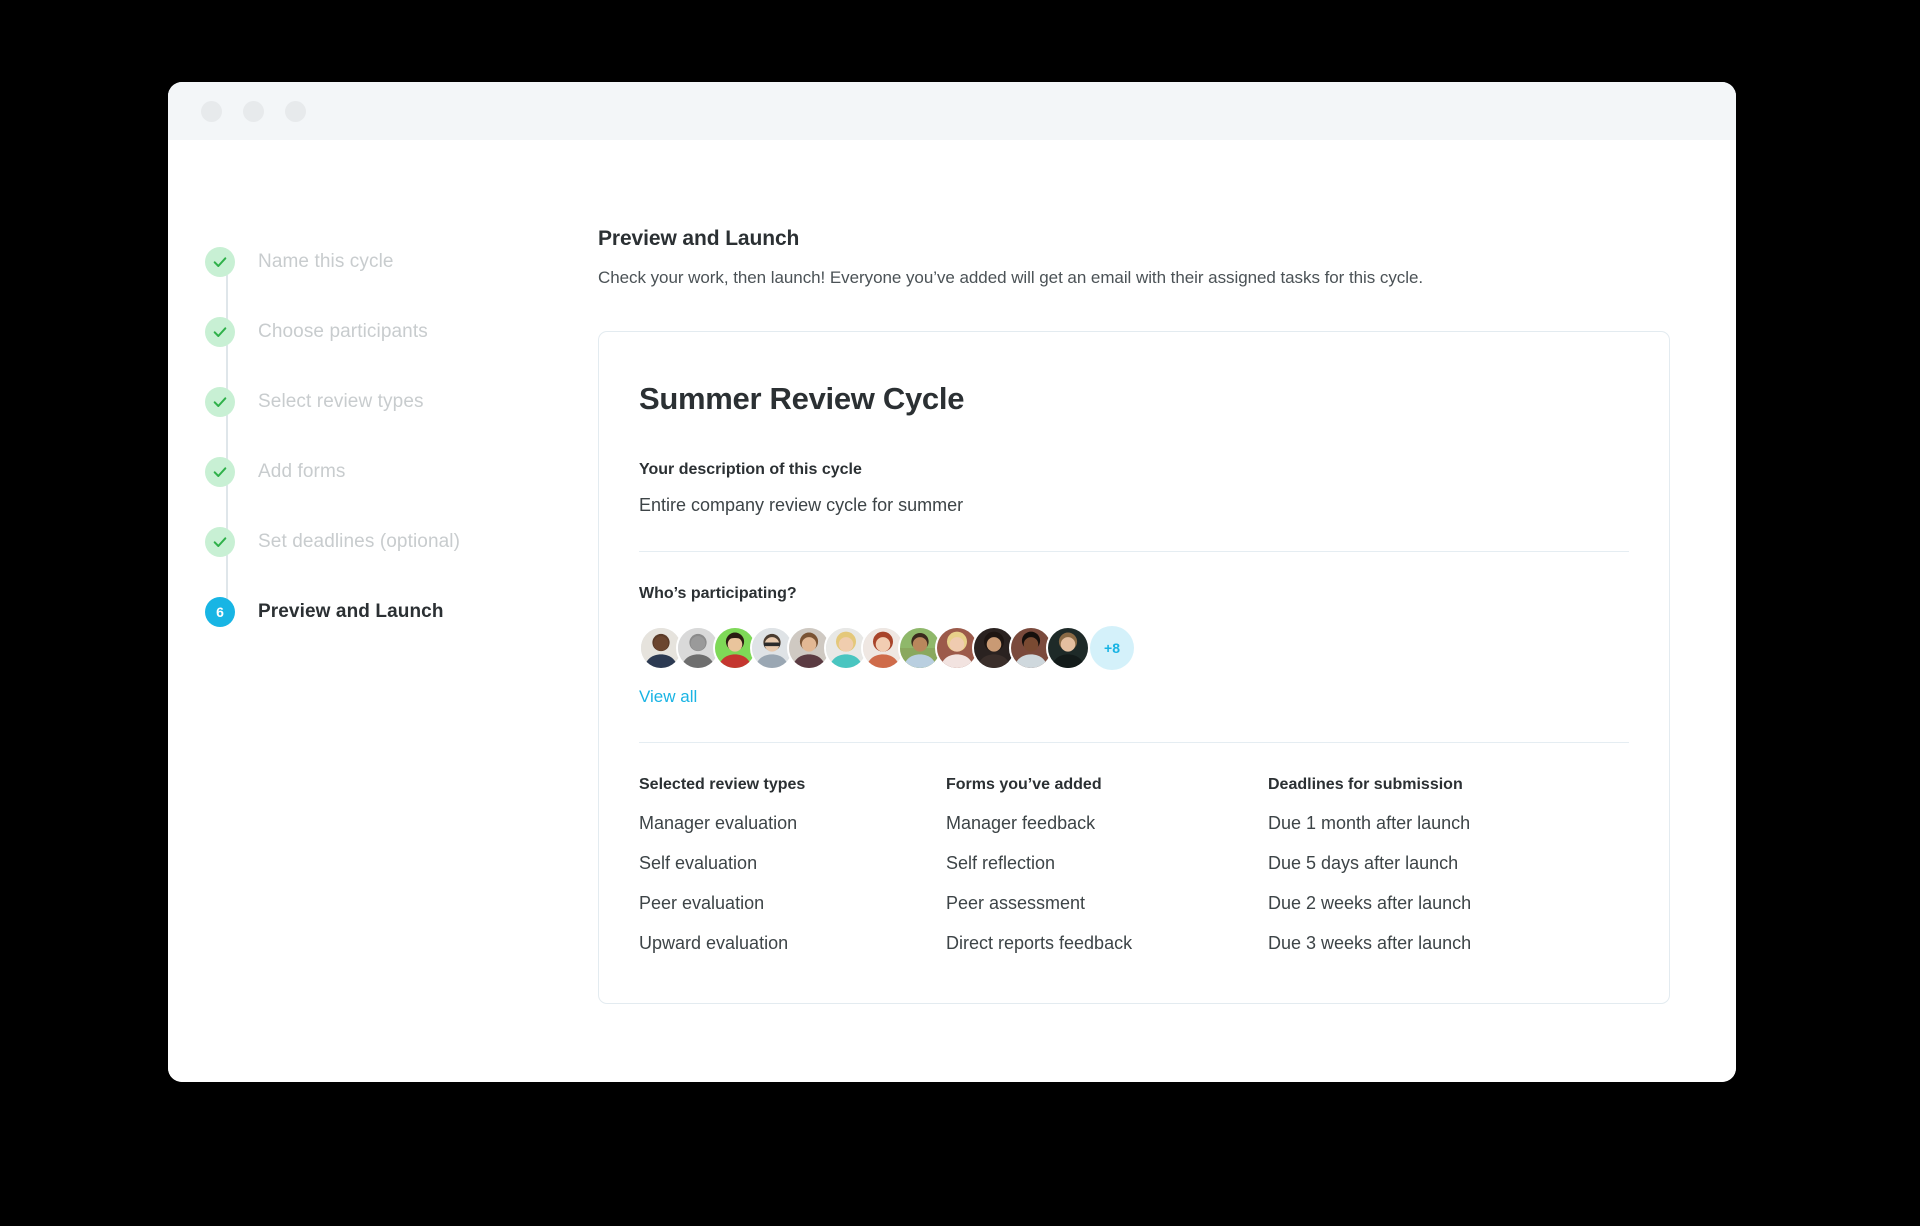  What do you see at coordinates (401, 344) in the screenshot?
I see `sidebar-item-choose-participants: Choose participants` at bounding box center [401, 344].